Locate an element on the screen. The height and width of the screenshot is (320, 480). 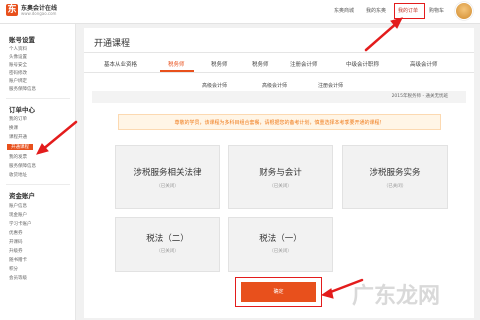
course-card: 税法（一） （已关闭） is located at coordinates (280, 244).